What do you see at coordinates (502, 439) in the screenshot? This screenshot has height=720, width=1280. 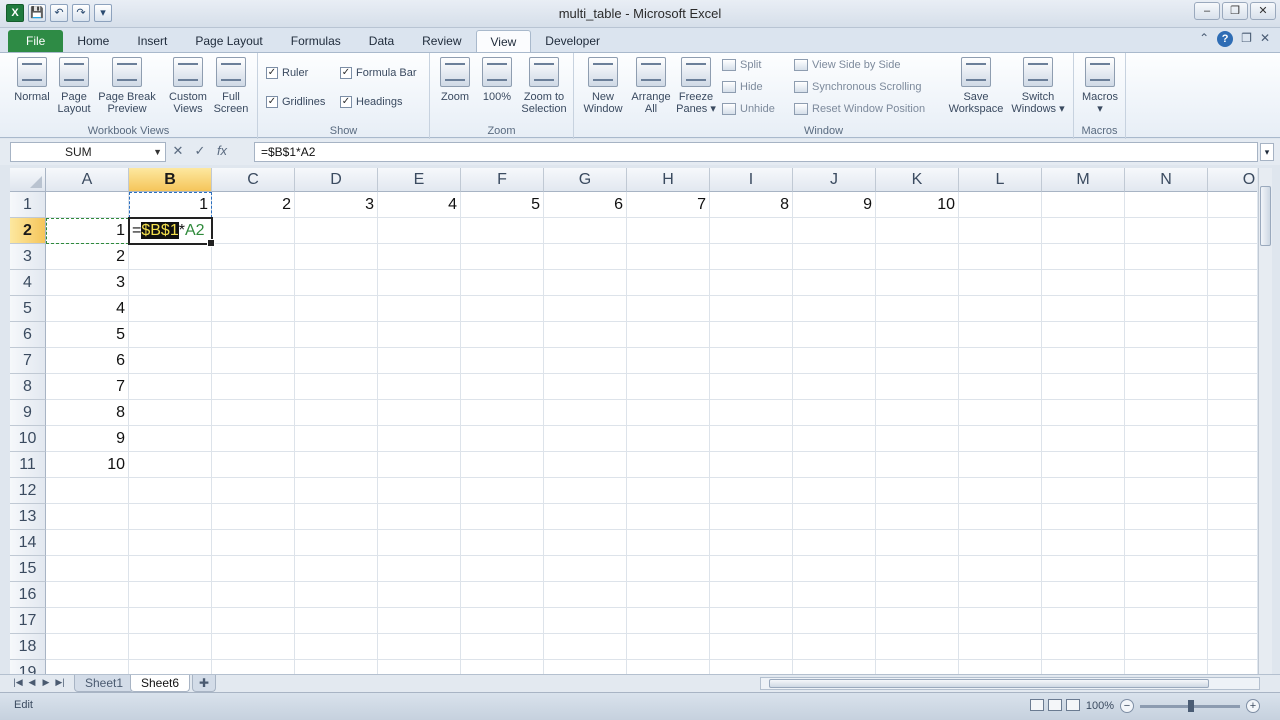 I see `cell-f10` at bounding box center [502, 439].